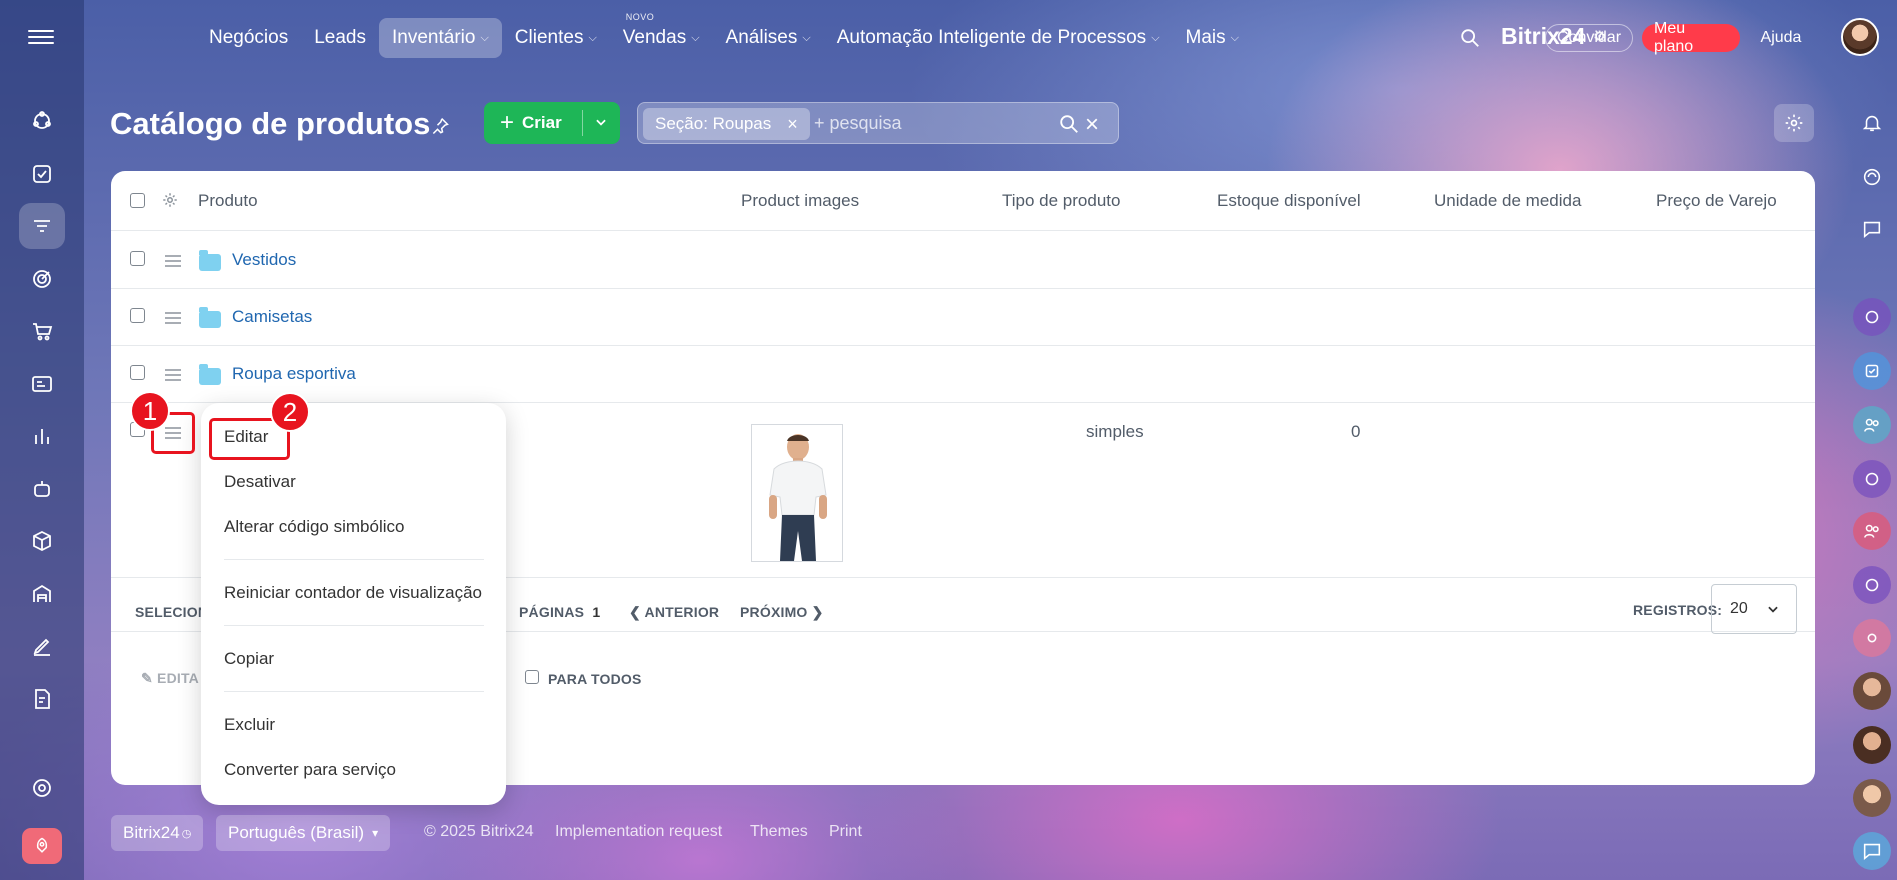 This screenshot has width=1897, height=880. What do you see at coordinates (1781, 38) in the screenshot?
I see `help-button: Ajuda` at bounding box center [1781, 38].